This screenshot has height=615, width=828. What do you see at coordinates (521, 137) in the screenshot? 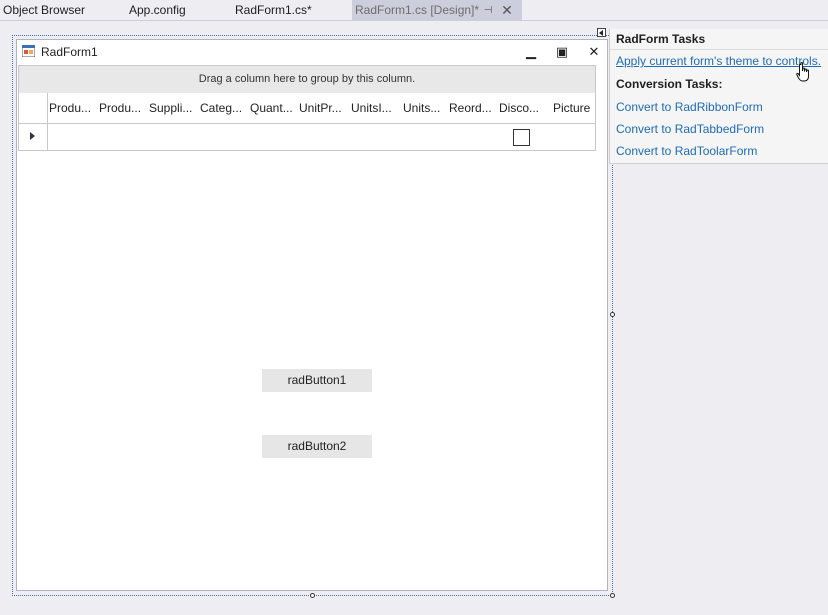
I see `discontinued-checkbox` at bounding box center [521, 137].